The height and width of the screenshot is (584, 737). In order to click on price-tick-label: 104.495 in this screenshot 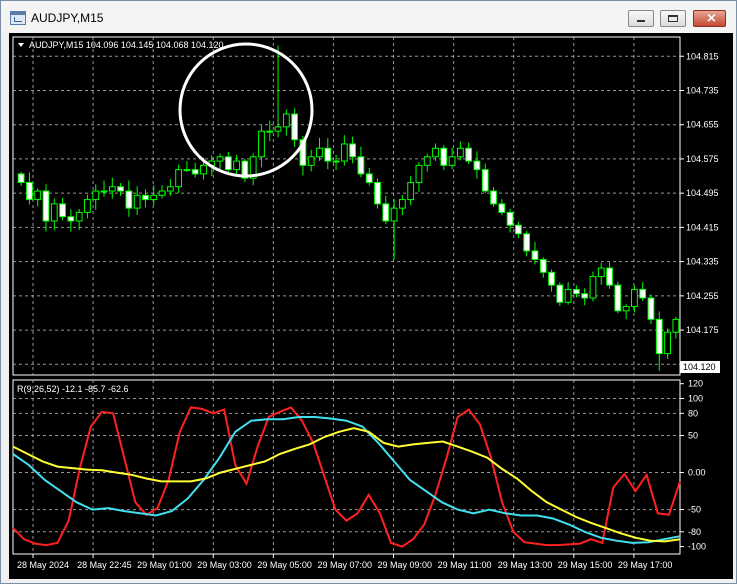, I will do `click(702, 193)`.